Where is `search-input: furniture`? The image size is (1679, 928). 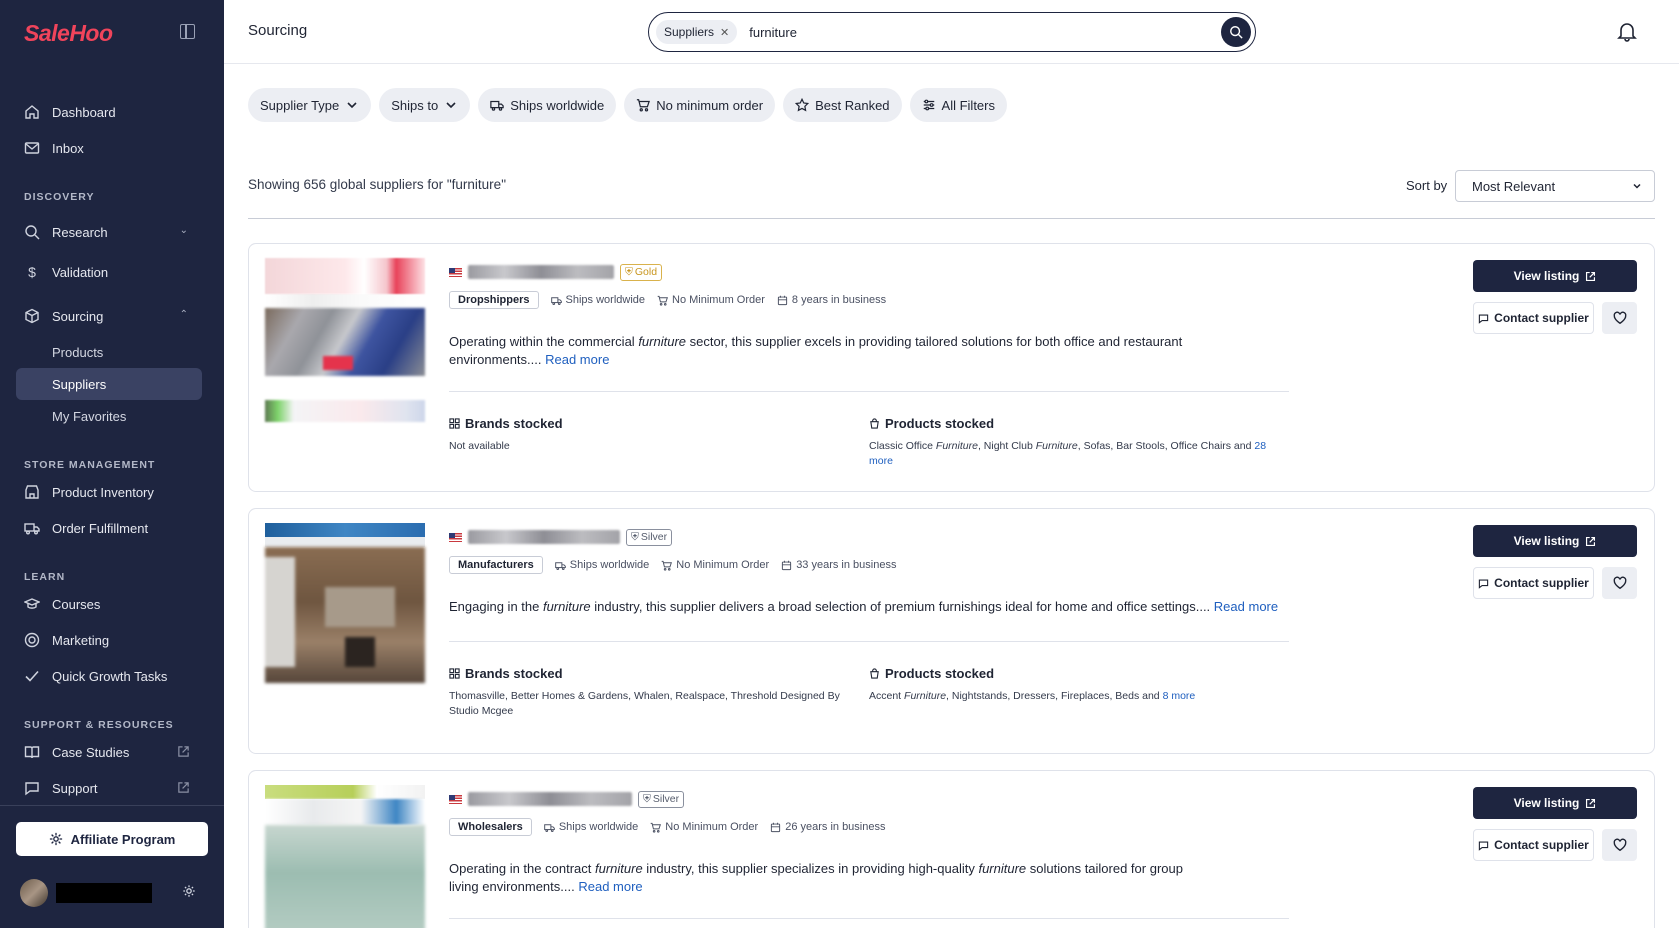 search-input: furniture is located at coordinates (773, 32).